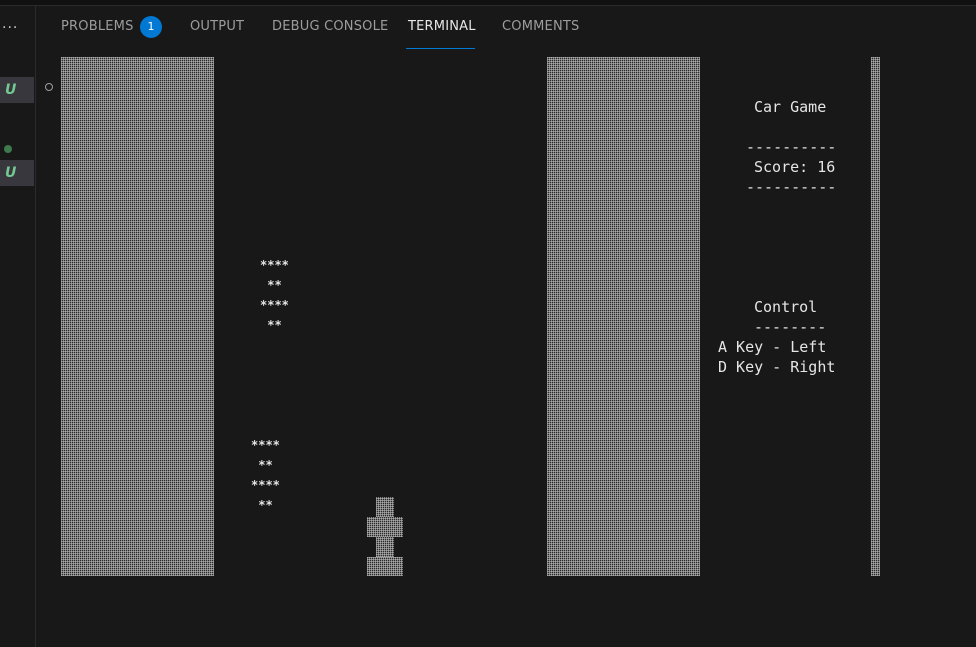 The height and width of the screenshot is (647, 976). Describe the element at coordinates (795, 167) in the screenshot. I see `score-text: Score: 16` at that location.